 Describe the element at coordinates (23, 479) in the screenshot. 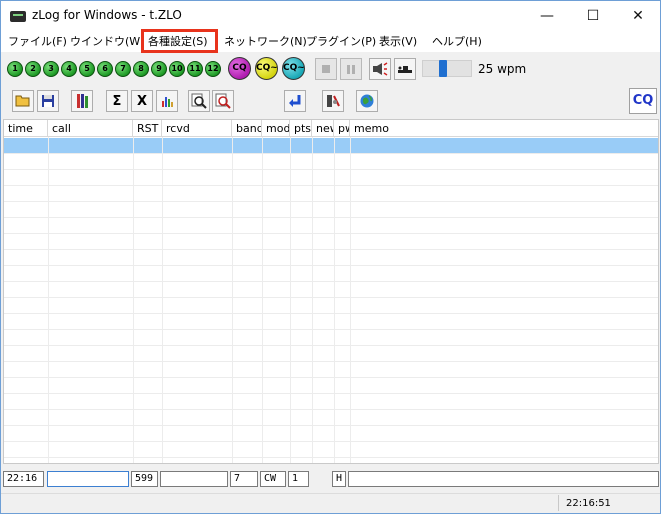

I see `time-field: 22:16` at that location.